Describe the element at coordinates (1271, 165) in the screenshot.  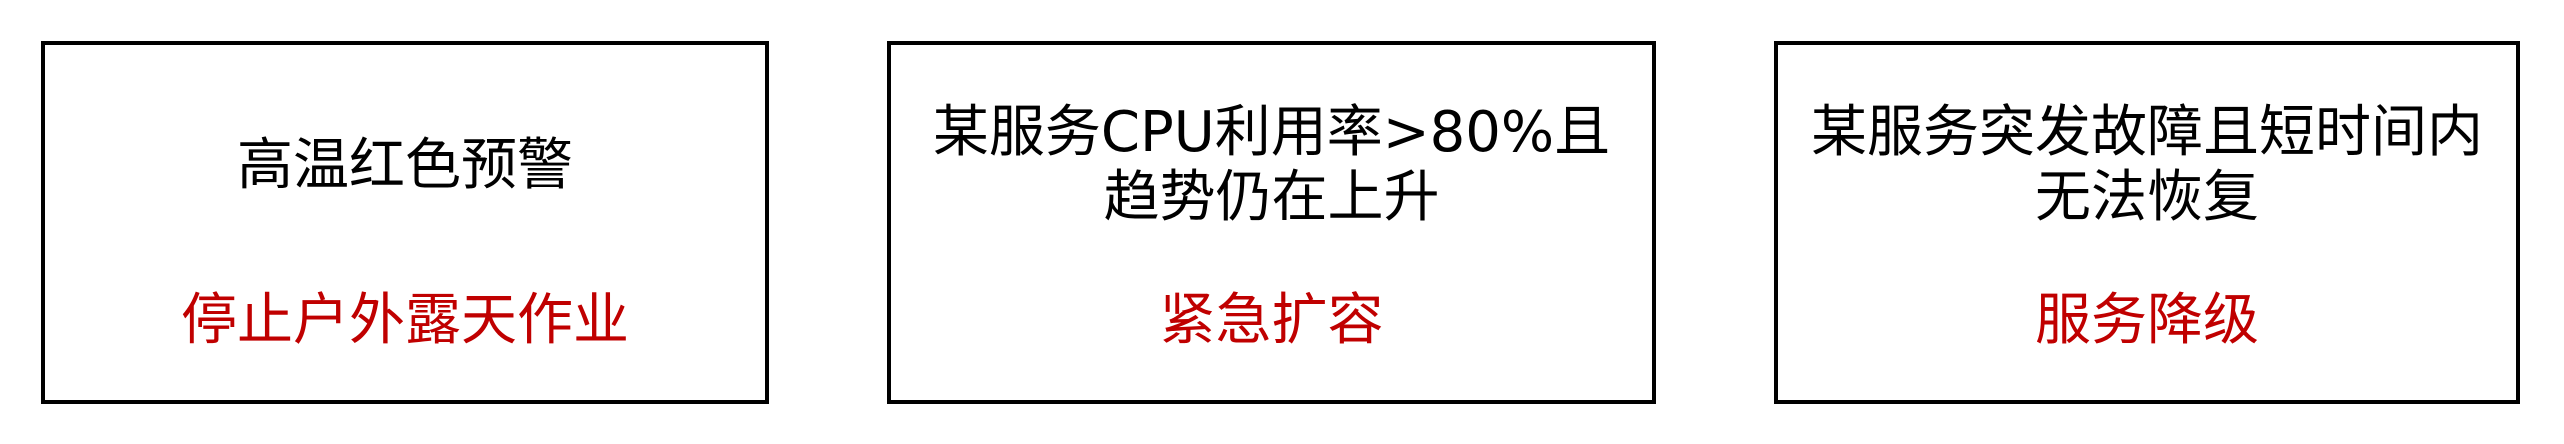
I see `card-condition: 某服务CPU利用率>80%且趋势仍在上升` at that location.